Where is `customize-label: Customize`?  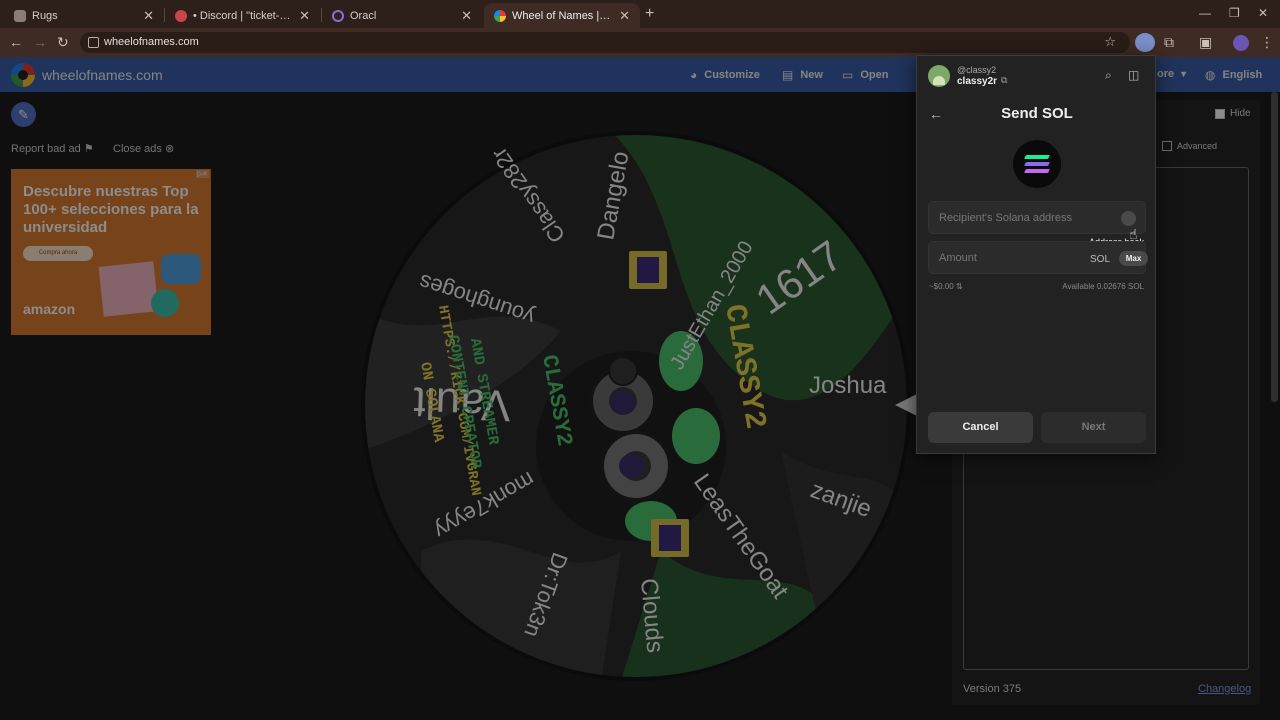
customize-label: Customize is located at coordinates (732, 75).